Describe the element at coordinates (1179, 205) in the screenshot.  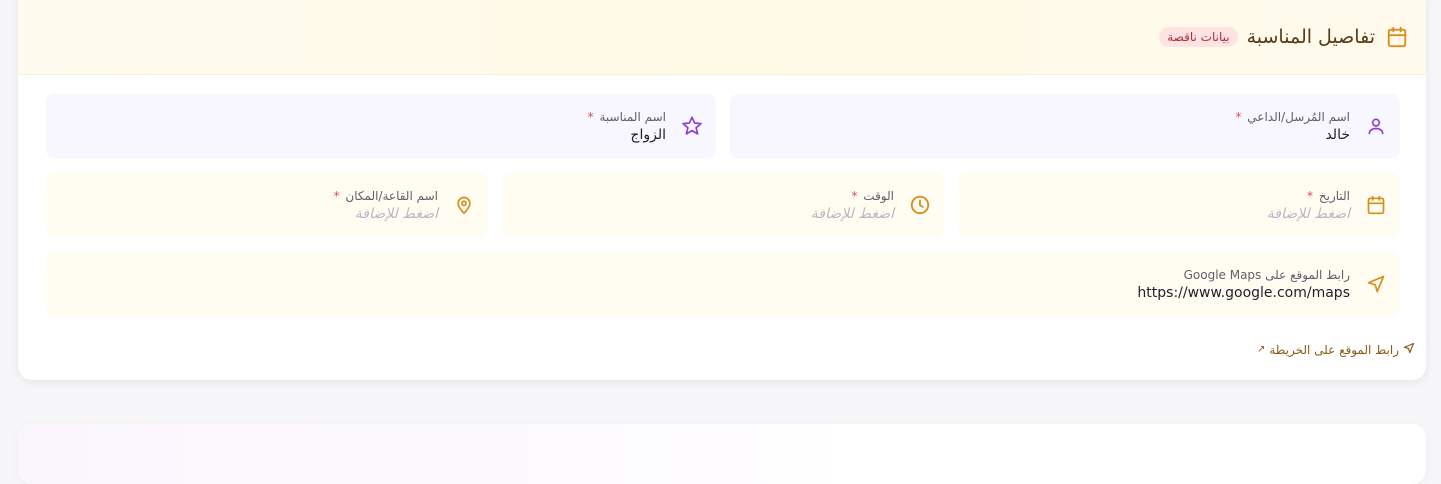
I see `date-field: التاريخ * اضغط للإضافة` at that location.